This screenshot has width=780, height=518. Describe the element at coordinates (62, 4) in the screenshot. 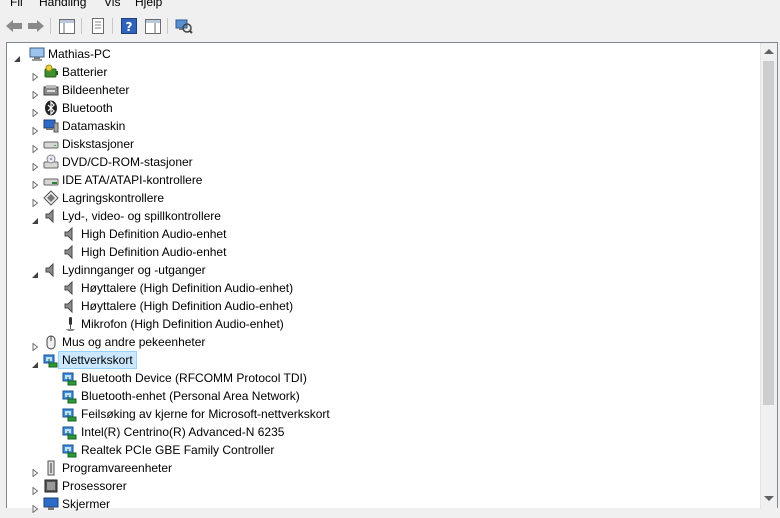

I see `menu-action: Handling` at that location.